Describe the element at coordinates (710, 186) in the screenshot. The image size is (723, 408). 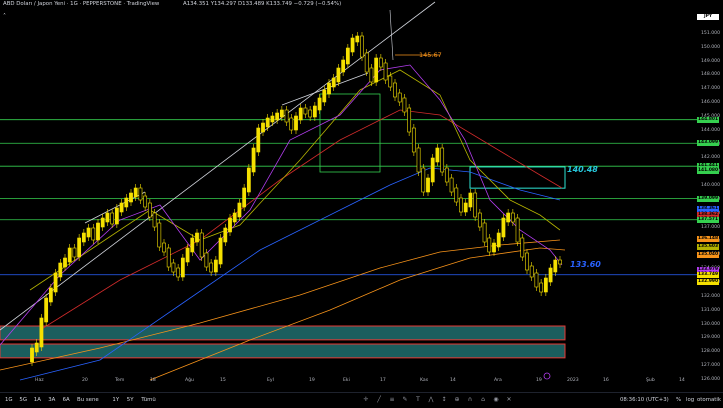
I see `price-tick-label: 140.000` at that location.